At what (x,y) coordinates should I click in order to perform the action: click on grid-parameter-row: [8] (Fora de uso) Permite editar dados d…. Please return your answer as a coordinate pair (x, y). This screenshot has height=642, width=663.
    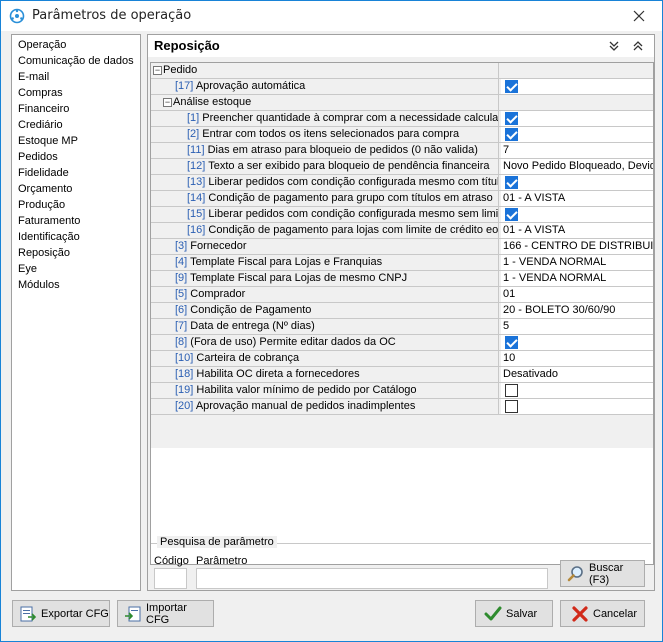
    Looking at the image, I should click on (402, 343).